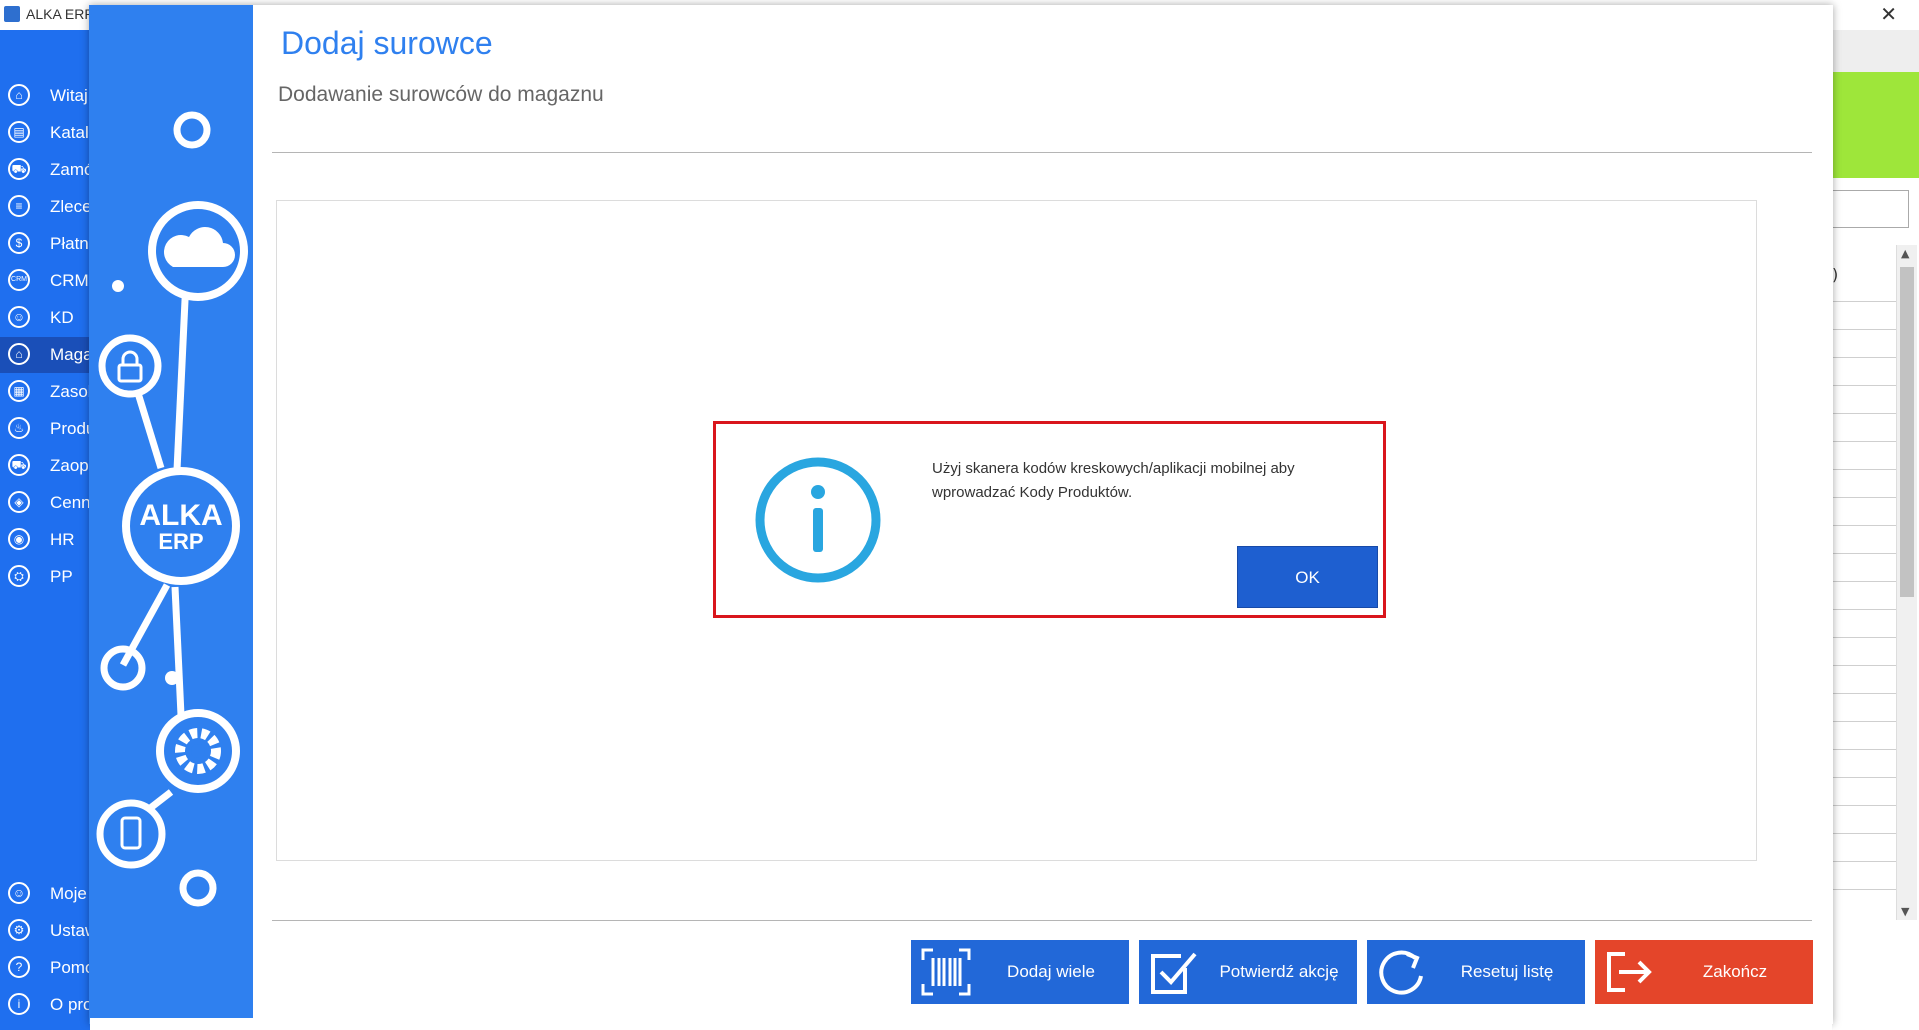  Describe the element at coordinates (48, 392) in the screenshot. I see `sidebar-item-zasoby: ▦ Zasob` at that location.